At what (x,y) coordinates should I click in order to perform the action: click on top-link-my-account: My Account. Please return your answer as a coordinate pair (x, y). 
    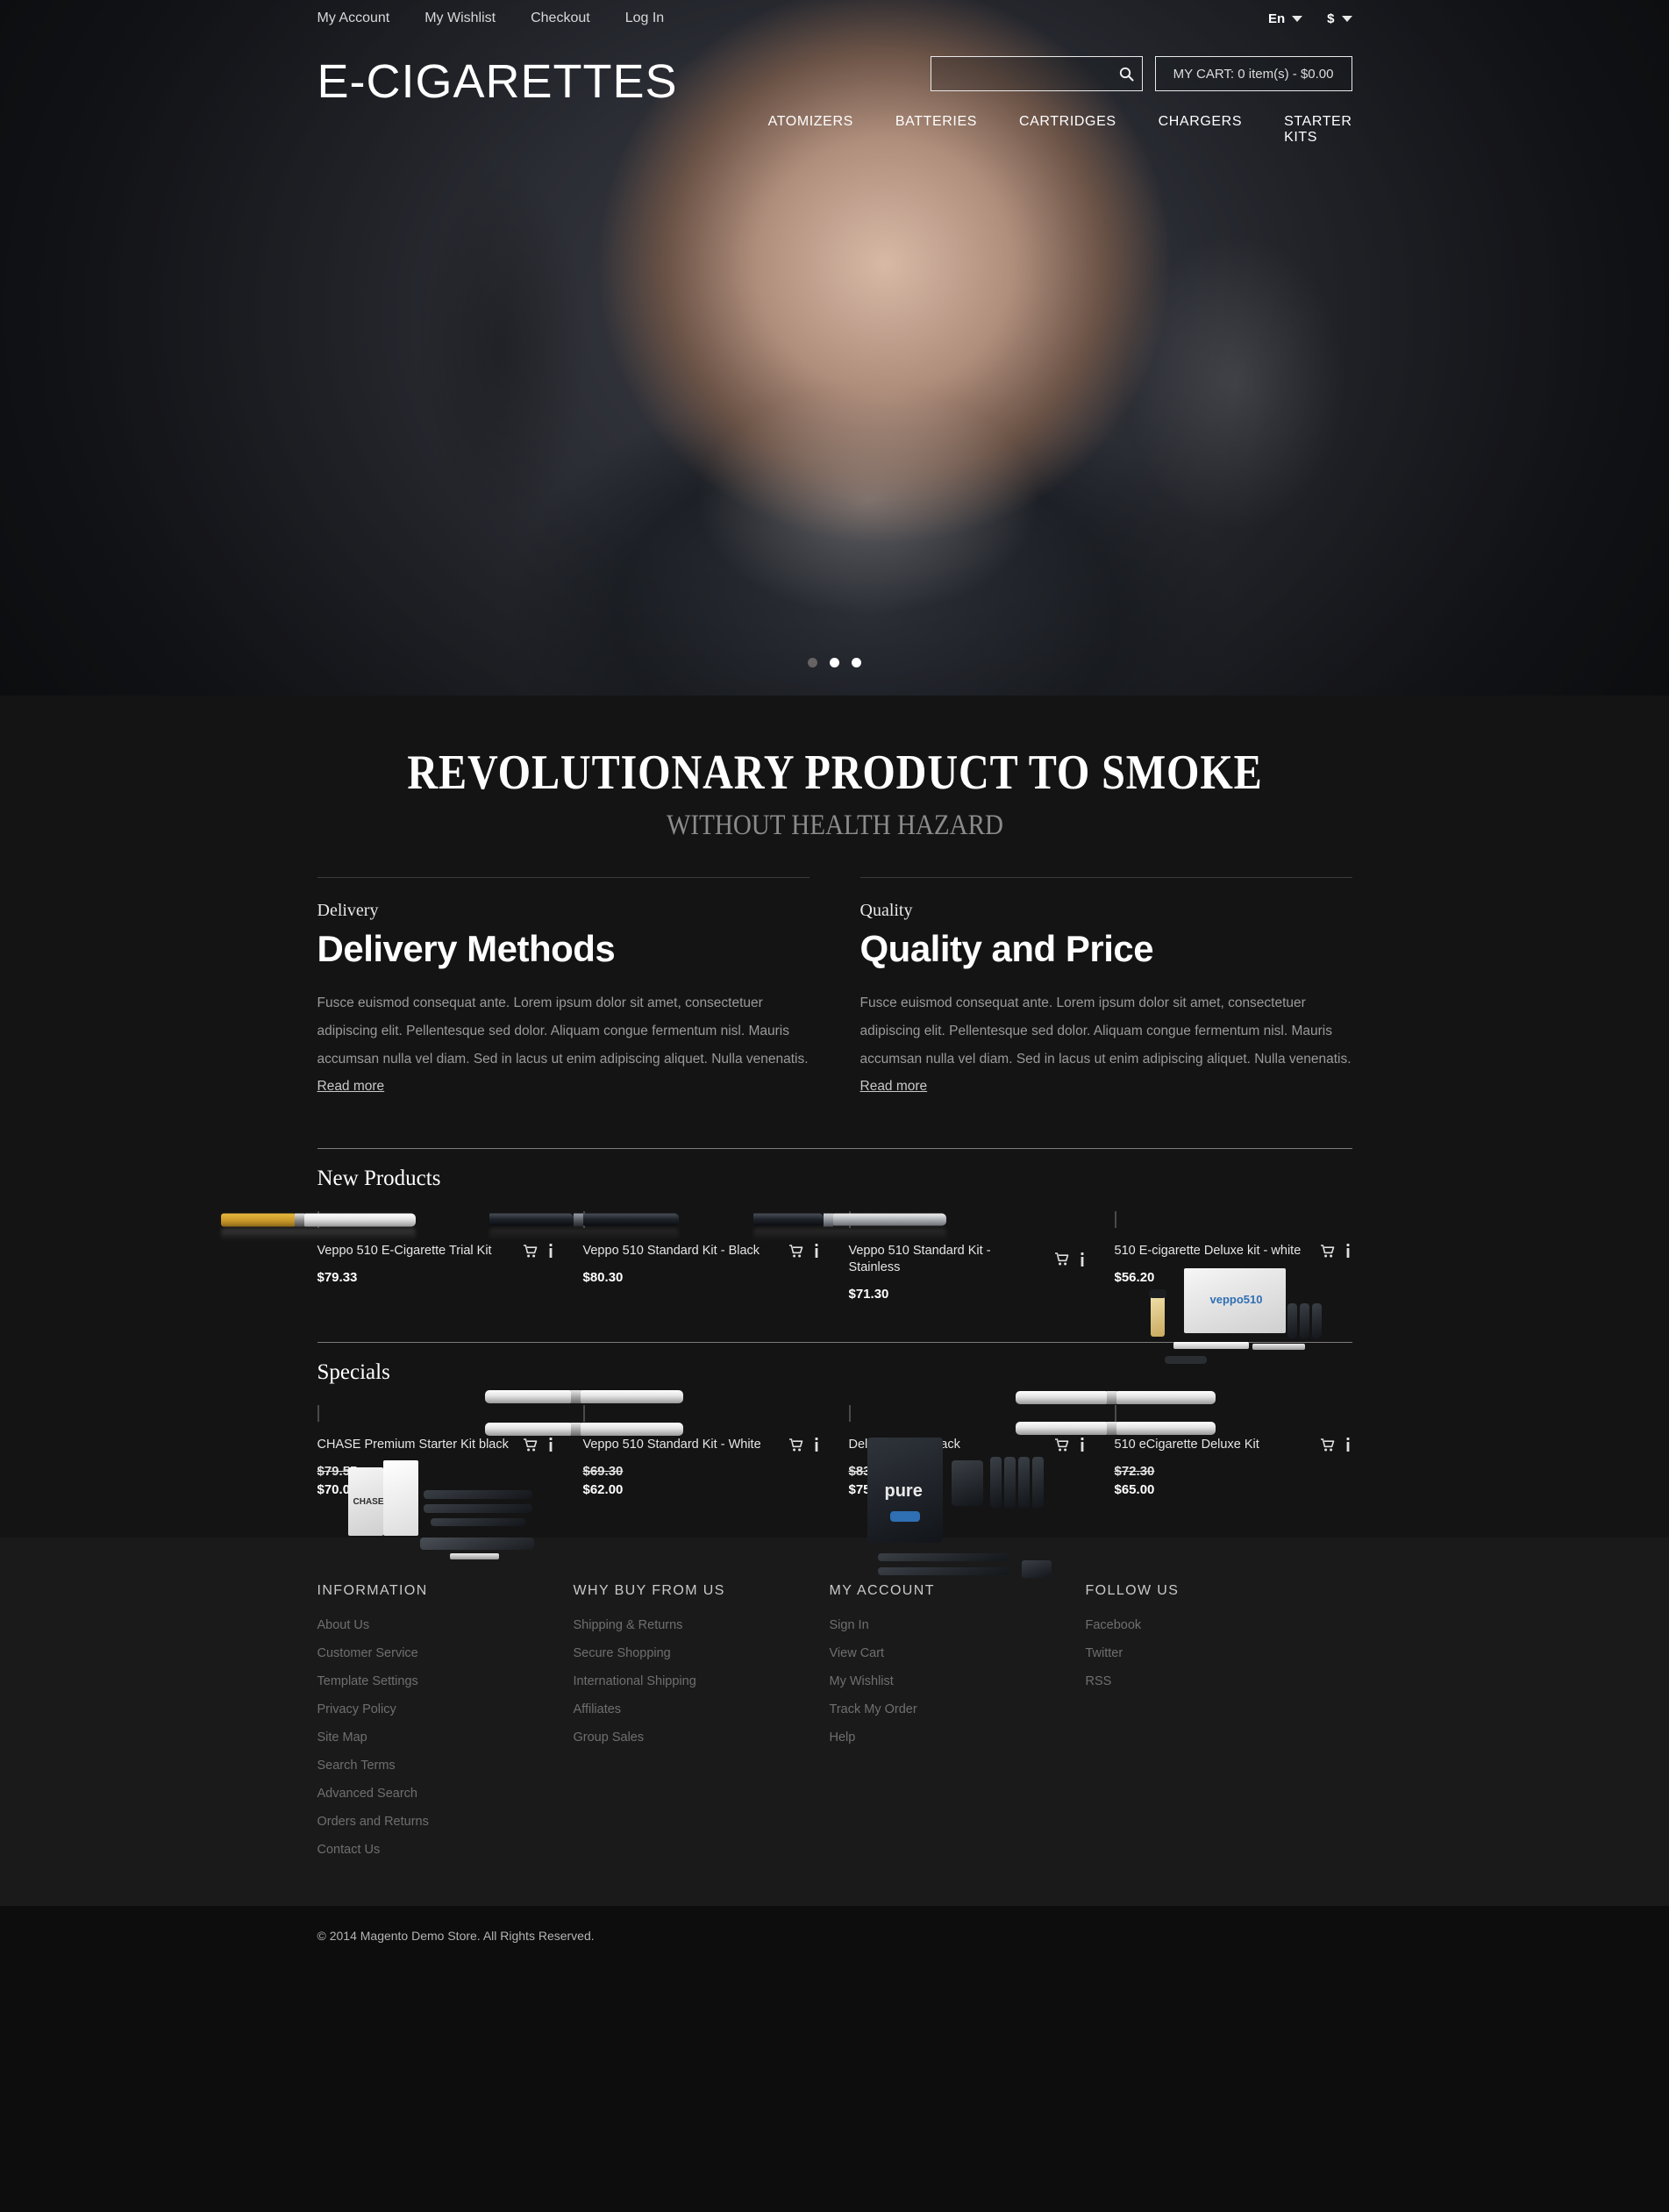
    Looking at the image, I should click on (353, 18).